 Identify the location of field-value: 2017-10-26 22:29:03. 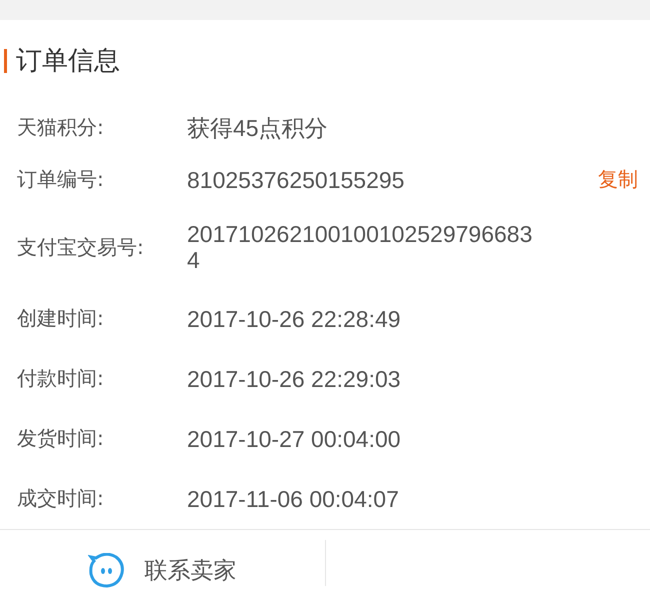
(294, 379).